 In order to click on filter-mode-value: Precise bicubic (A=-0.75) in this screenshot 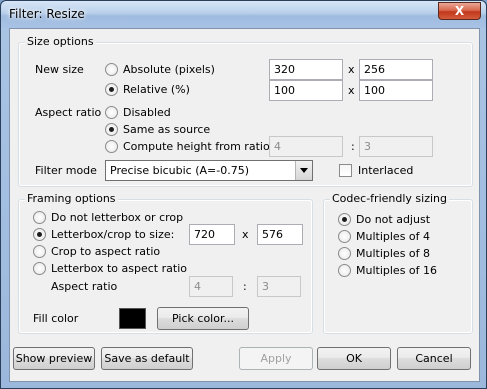, I will do `click(180, 170)`.